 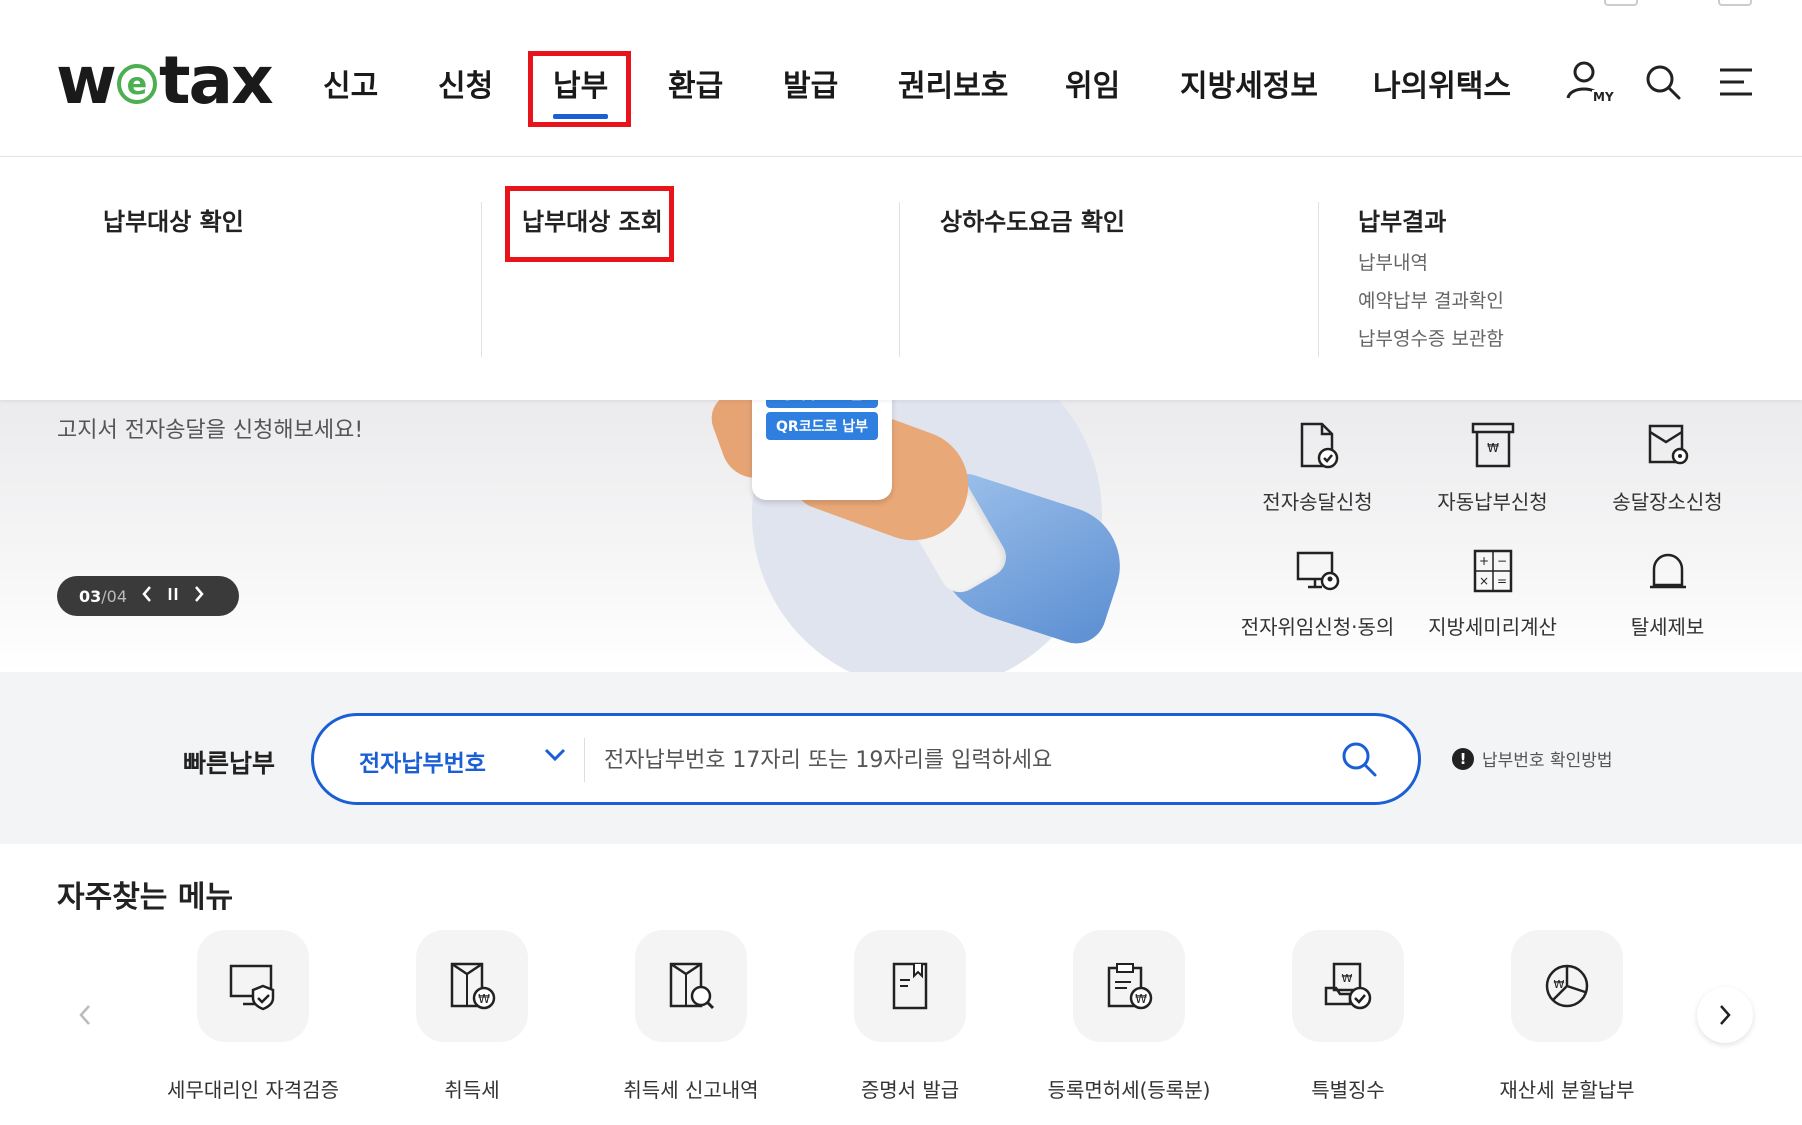 What do you see at coordinates (472, 986) in the screenshot?
I see `building-won-icon: ₩` at bounding box center [472, 986].